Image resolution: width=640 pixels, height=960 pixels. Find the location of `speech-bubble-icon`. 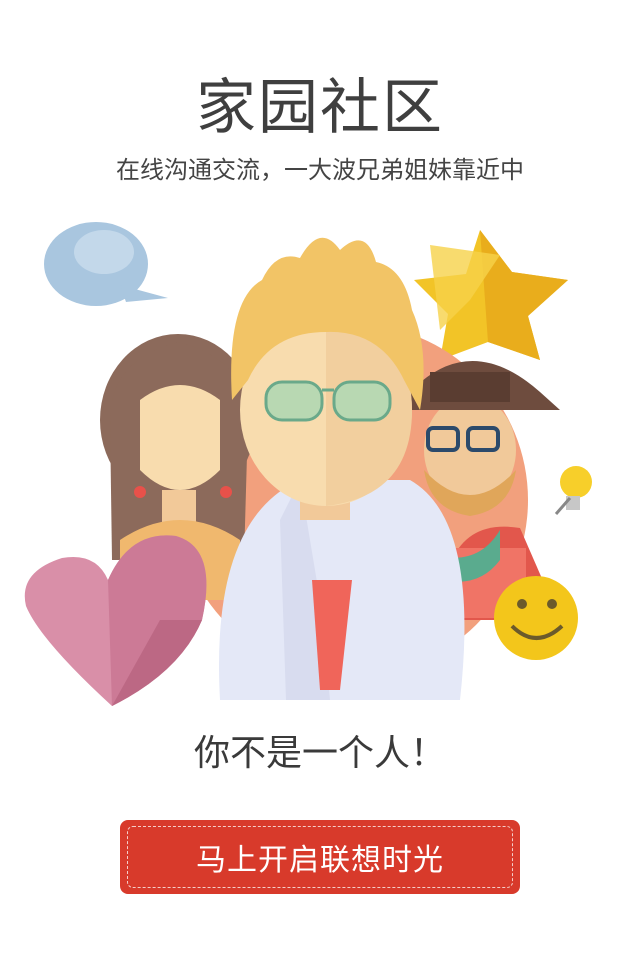

speech-bubble-icon is located at coordinates (106, 264).